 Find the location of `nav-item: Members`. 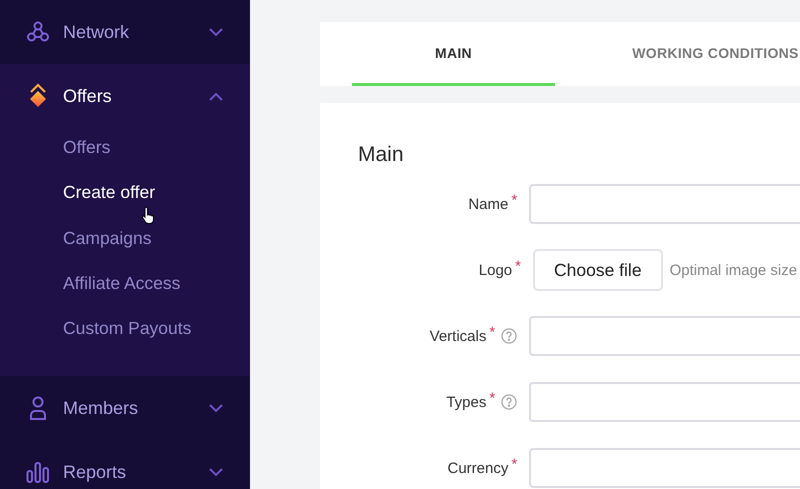

nav-item: Members is located at coordinates (136, 408).